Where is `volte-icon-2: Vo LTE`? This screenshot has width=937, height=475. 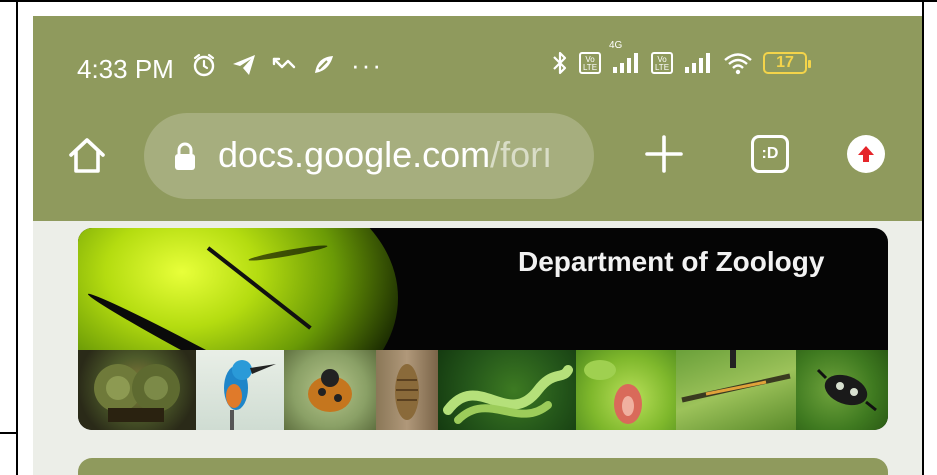
volte-icon-2: Vo LTE is located at coordinates (662, 63).